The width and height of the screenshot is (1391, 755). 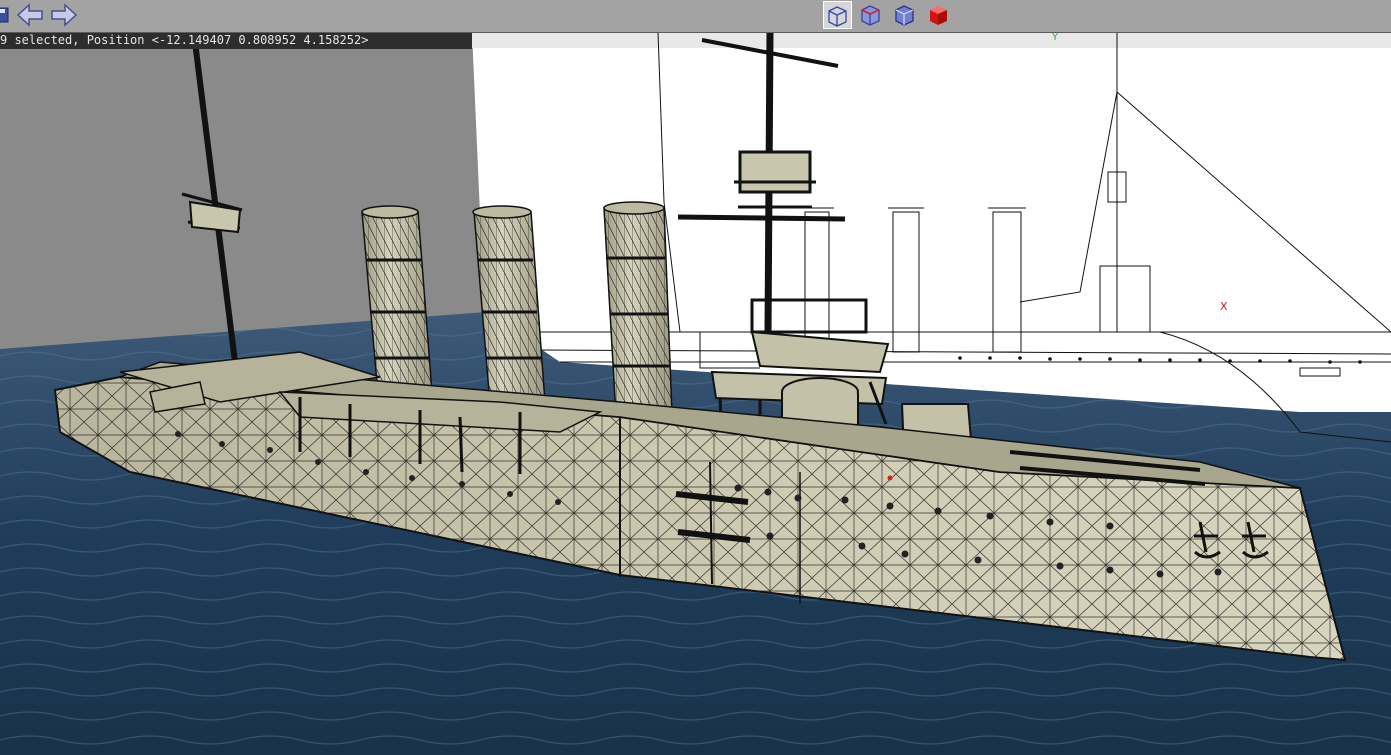 I want to click on save-button, so click(x=5, y=15).